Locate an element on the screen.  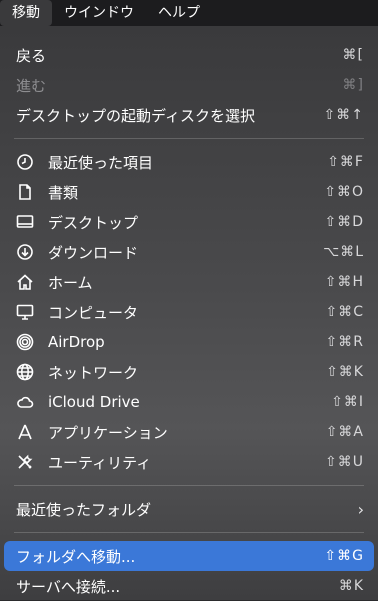
menu-item-label: コンピュータ is located at coordinates (93, 312).